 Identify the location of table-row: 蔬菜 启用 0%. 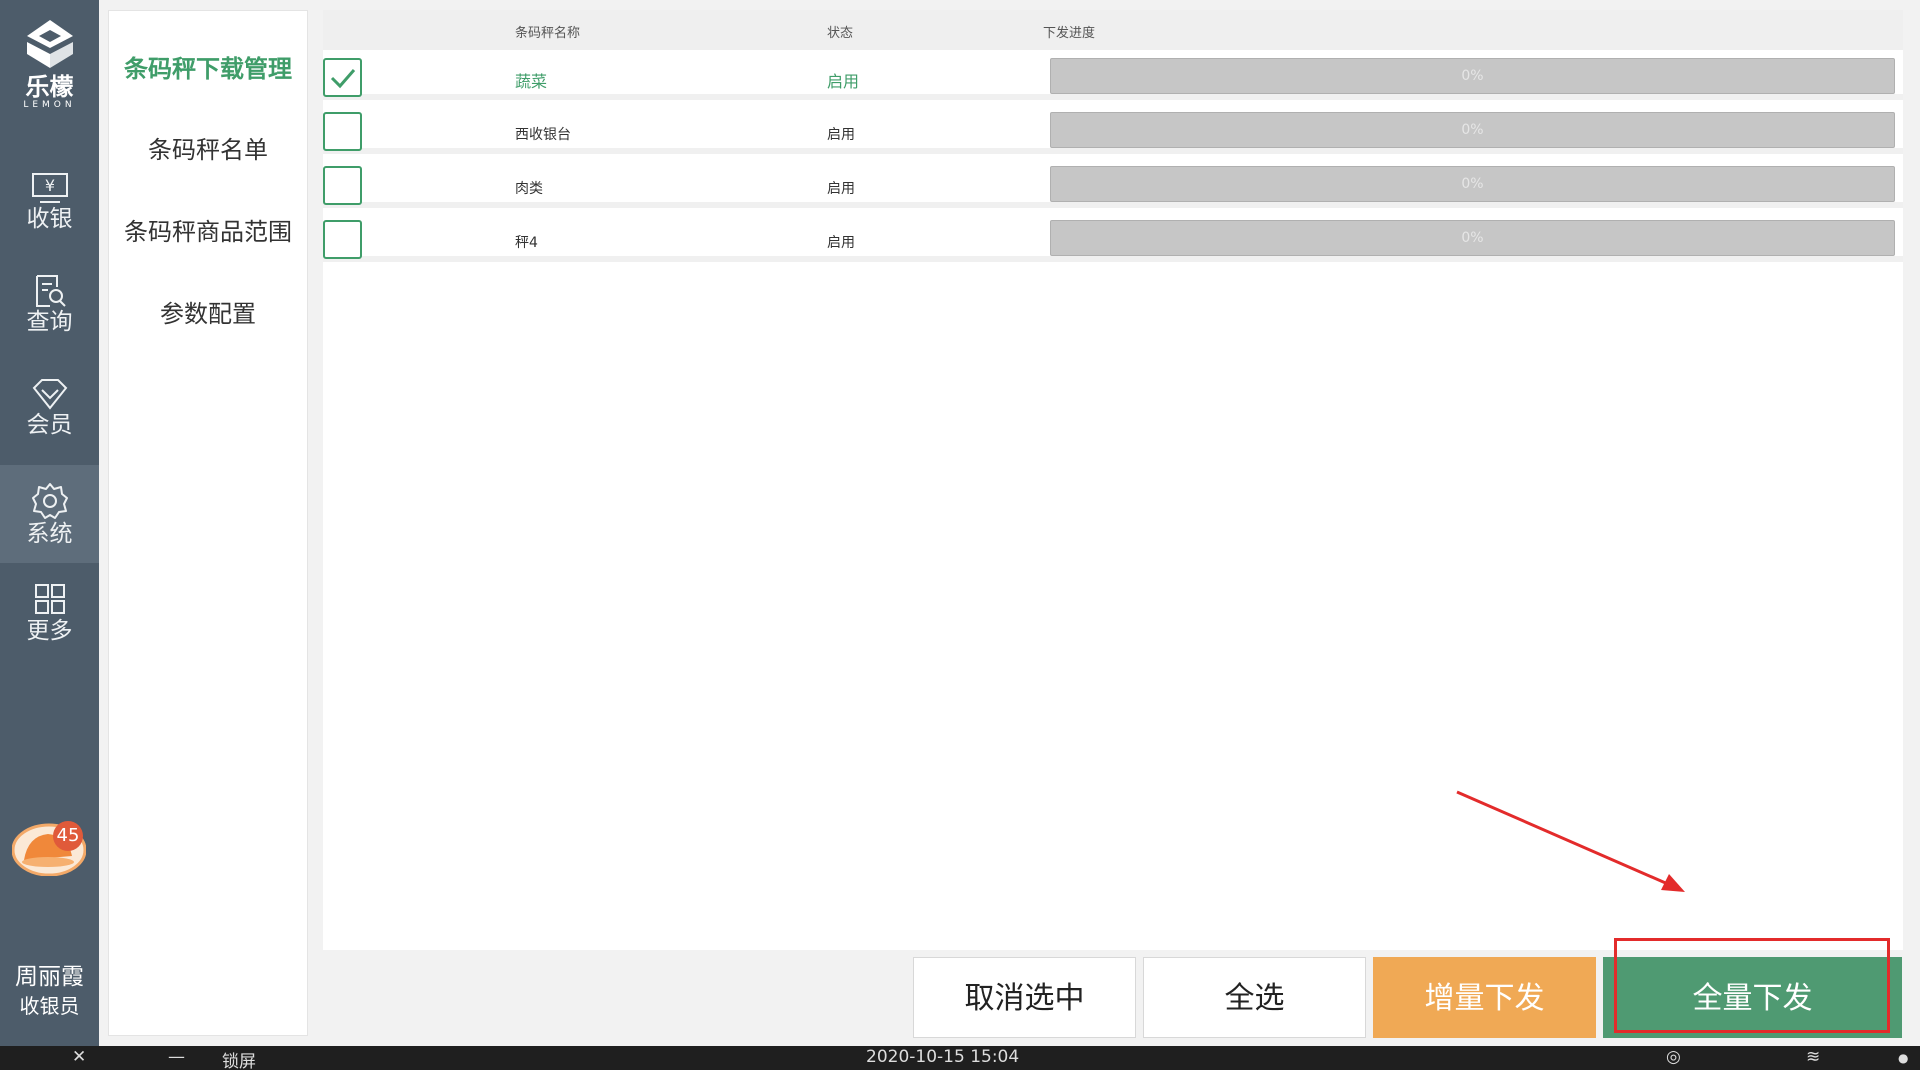
(1113, 76).